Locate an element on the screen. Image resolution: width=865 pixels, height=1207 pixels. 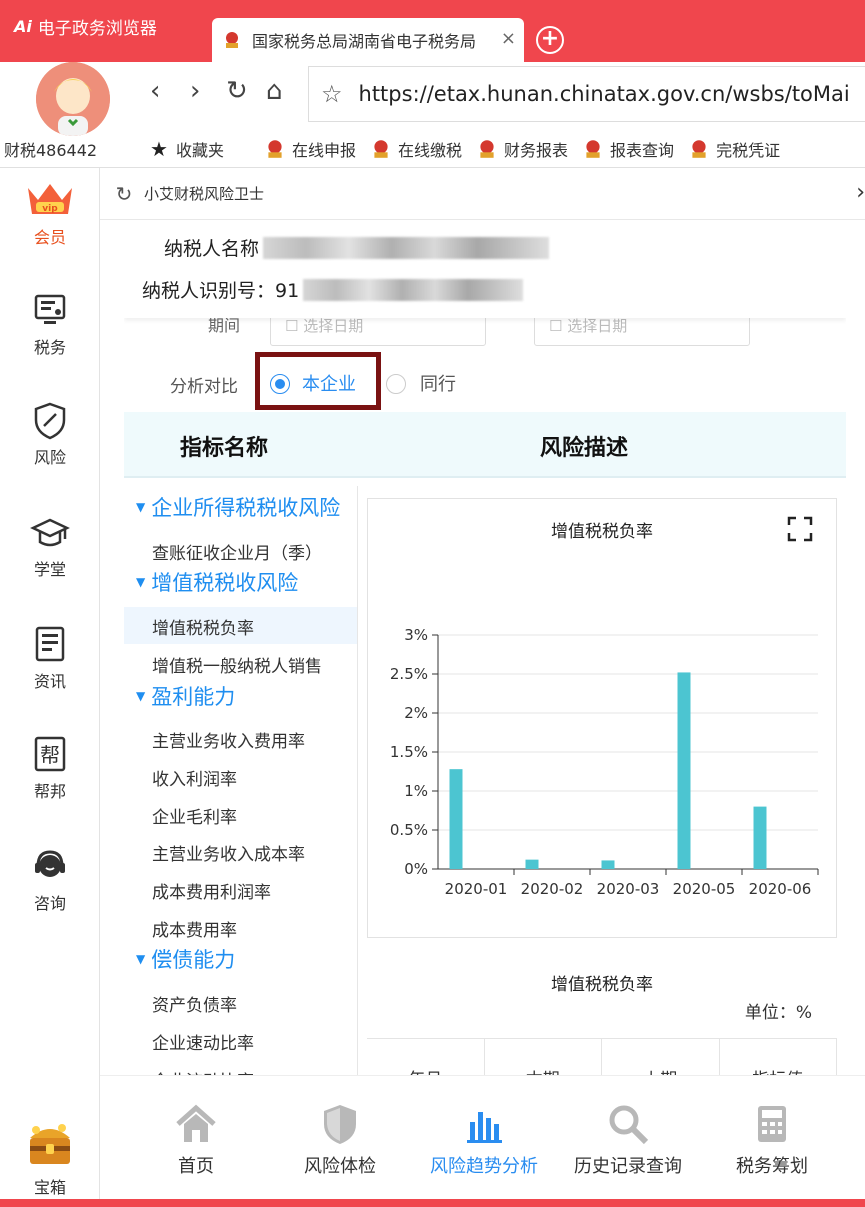
help-icon: 帮 is located at coordinates (50, 754).